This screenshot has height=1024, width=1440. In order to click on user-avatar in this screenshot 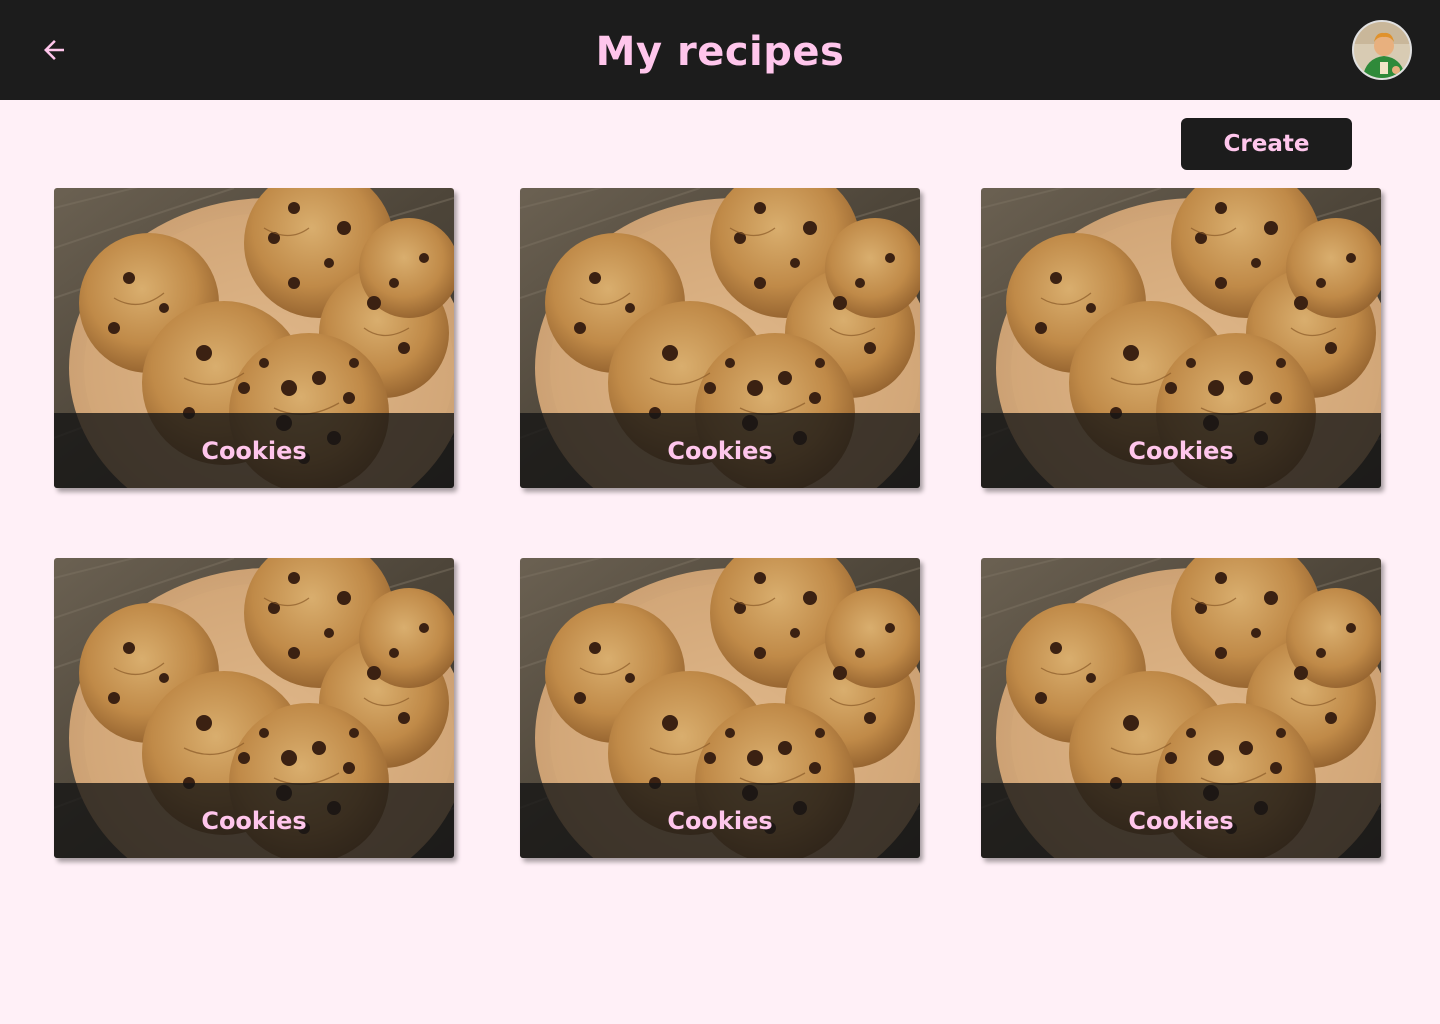, I will do `click(1382, 50)`.